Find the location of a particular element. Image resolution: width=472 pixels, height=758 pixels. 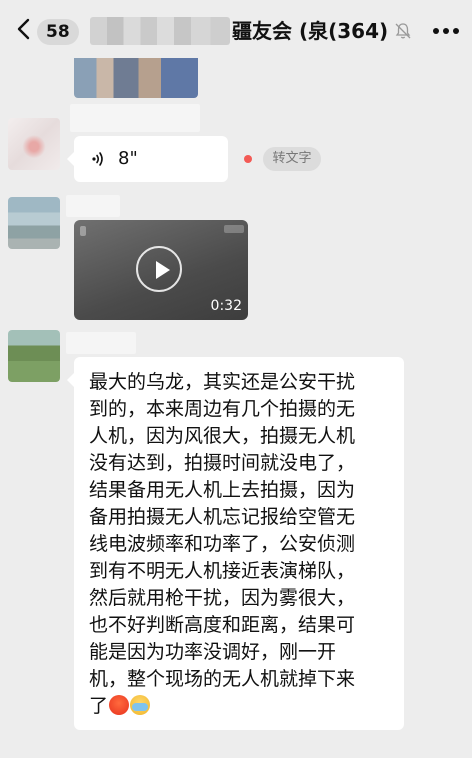

message-line: 也不好判断高度和距离，结果可 is located at coordinates (222, 625).